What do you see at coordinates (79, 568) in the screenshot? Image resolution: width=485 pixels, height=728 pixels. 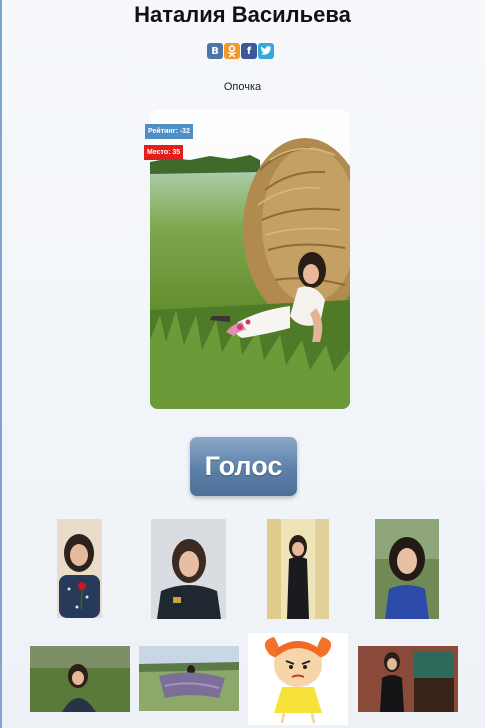 I see `thumb-woman-rose` at bounding box center [79, 568].